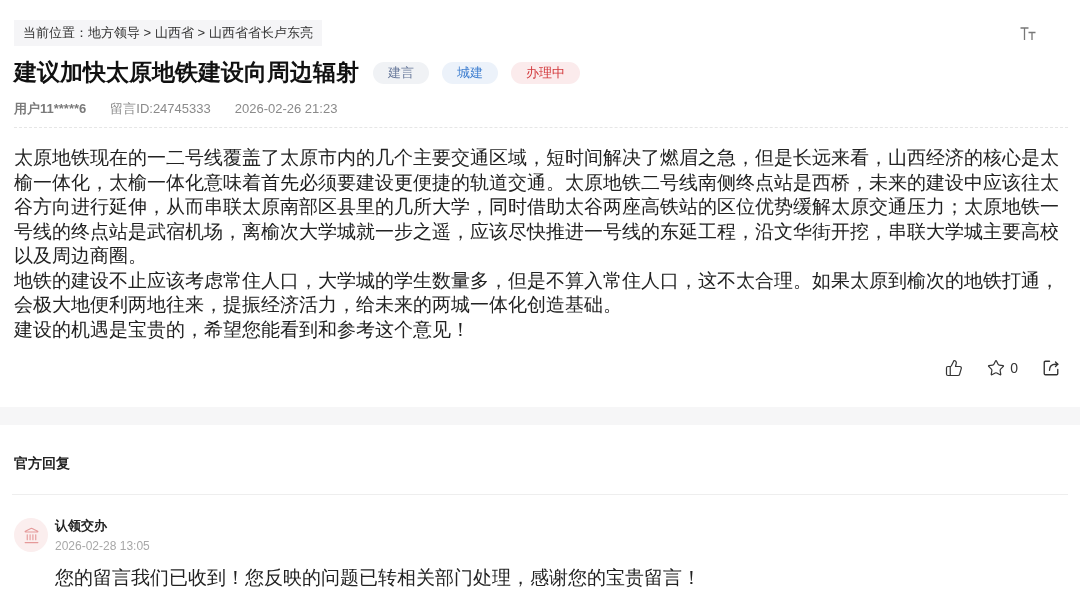  Describe the element at coordinates (186, 73) in the screenshot. I see `post-title: 建议加快太原地铁建设向周边辐射` at that location.